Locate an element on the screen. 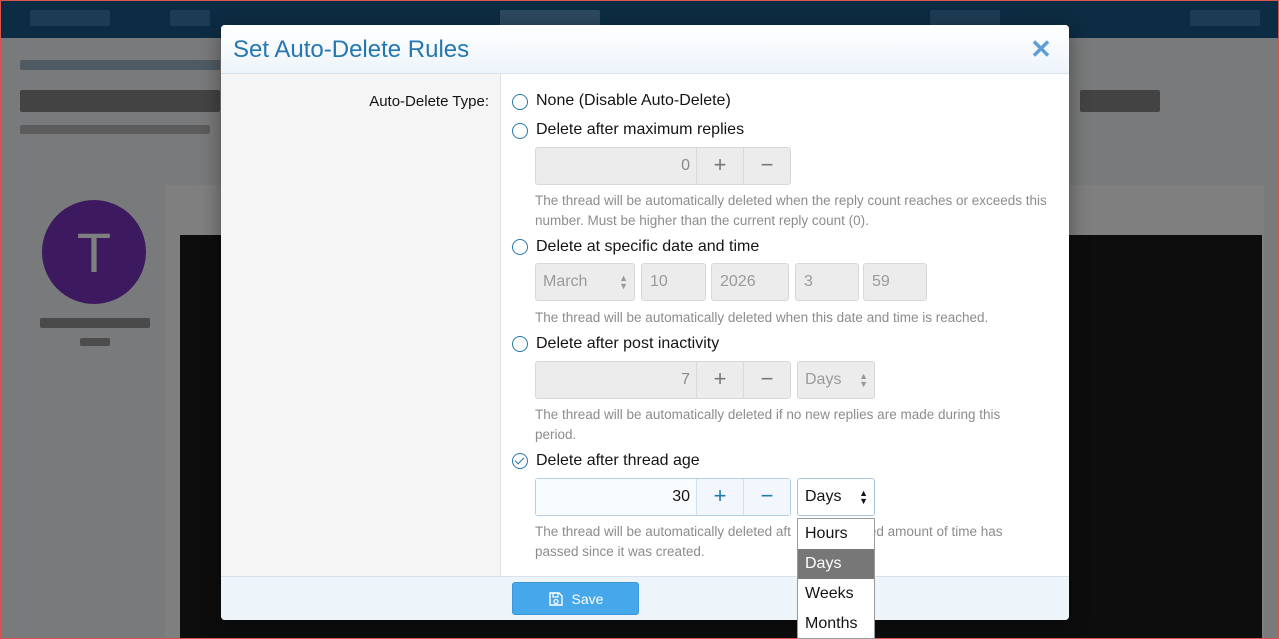 This screenshot has width=1279, height=639. thread-age-increment-button: + is located at coordinates (719, 497).